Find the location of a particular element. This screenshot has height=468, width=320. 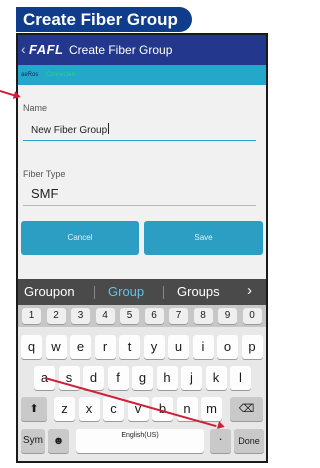

key-9: 9 is located at coordinates (227, 316).